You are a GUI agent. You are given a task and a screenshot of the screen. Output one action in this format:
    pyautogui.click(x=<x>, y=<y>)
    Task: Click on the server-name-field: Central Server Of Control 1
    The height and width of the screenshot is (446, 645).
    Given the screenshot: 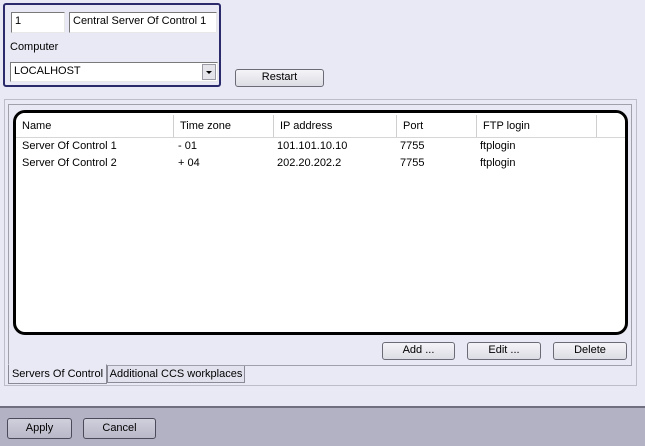 What is the action you would take?
    pyautogui.click(x=143, y=22)
    